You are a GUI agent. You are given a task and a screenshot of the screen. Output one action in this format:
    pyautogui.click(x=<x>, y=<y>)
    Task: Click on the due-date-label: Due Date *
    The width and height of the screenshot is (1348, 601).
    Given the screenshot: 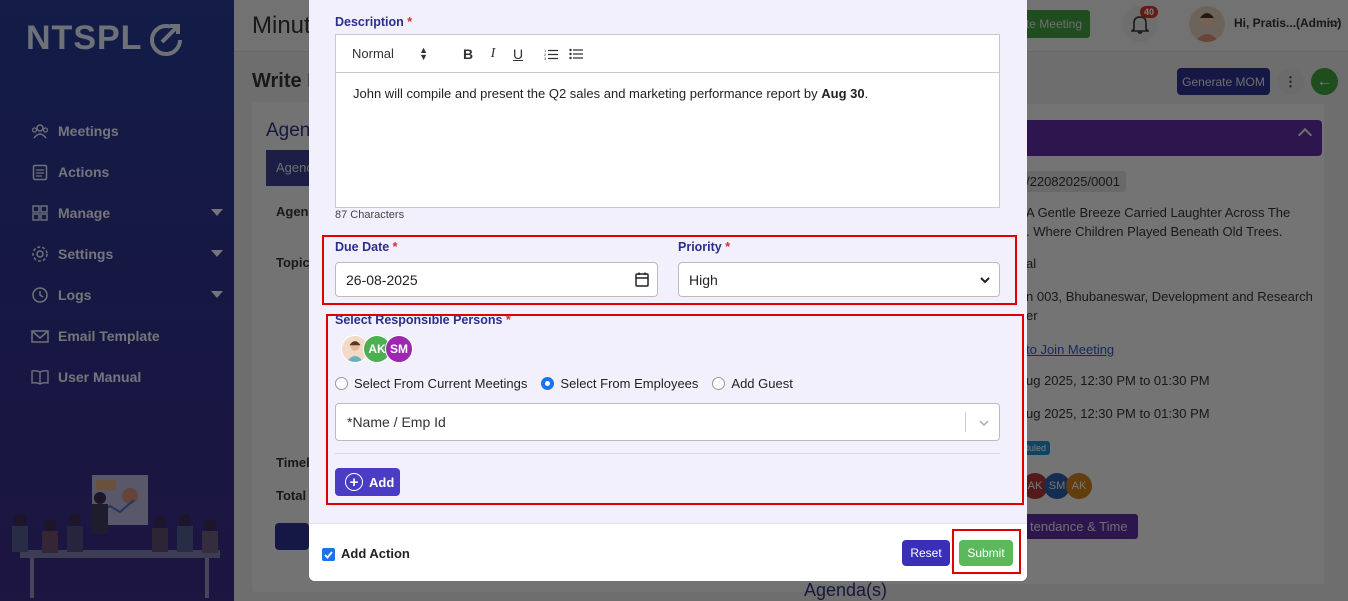 What is the action you would take?
    pyautogui.click(x=366, y=247)
    